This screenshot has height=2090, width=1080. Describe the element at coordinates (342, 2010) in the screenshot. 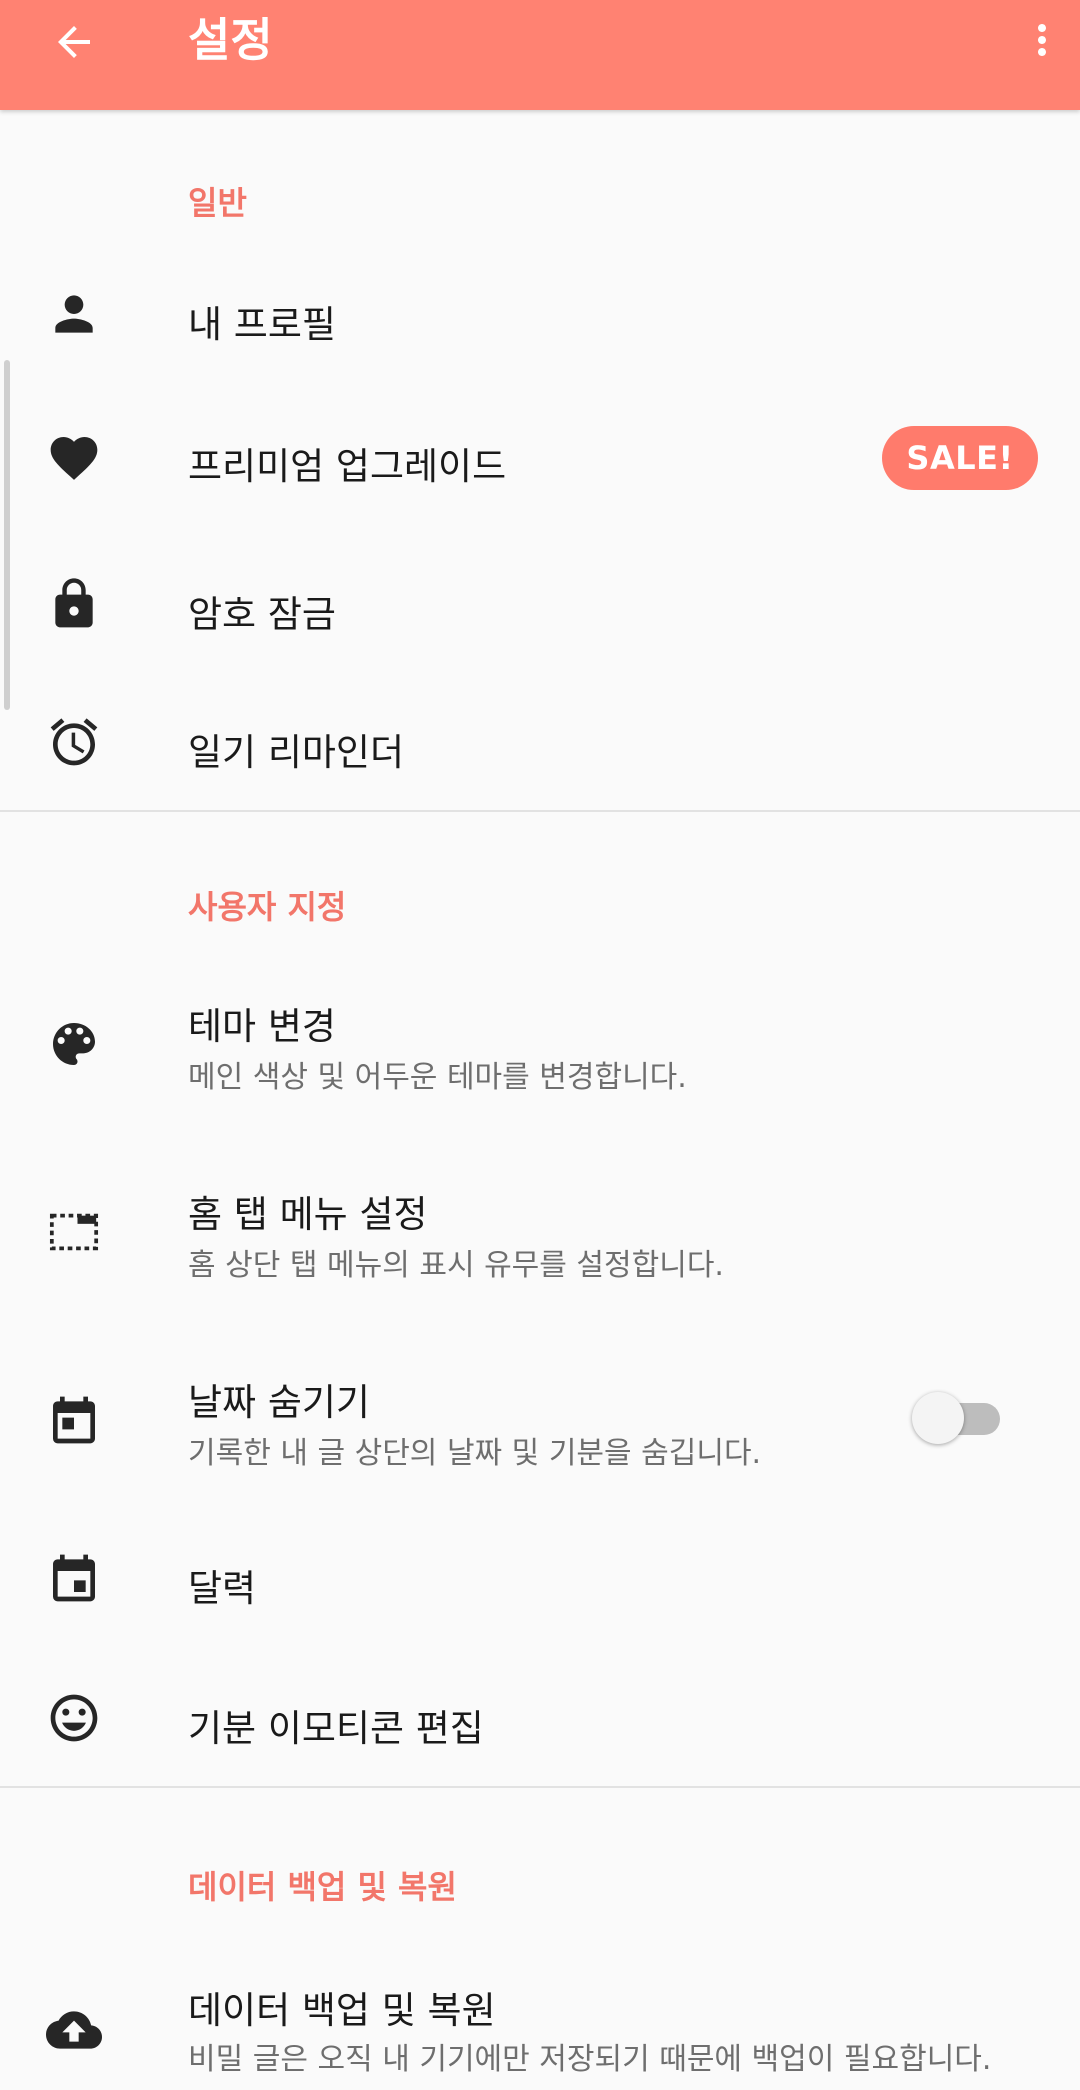

I see `settings-item-label: 데이터 백업 및 복원` at that location.